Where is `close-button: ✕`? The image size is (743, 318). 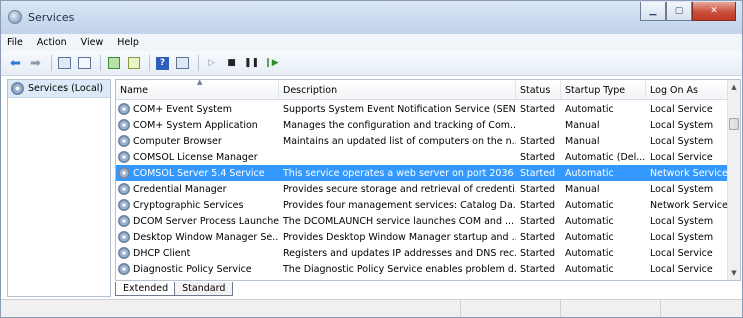 close-button: ✕ is located at coordinates (714, 11).